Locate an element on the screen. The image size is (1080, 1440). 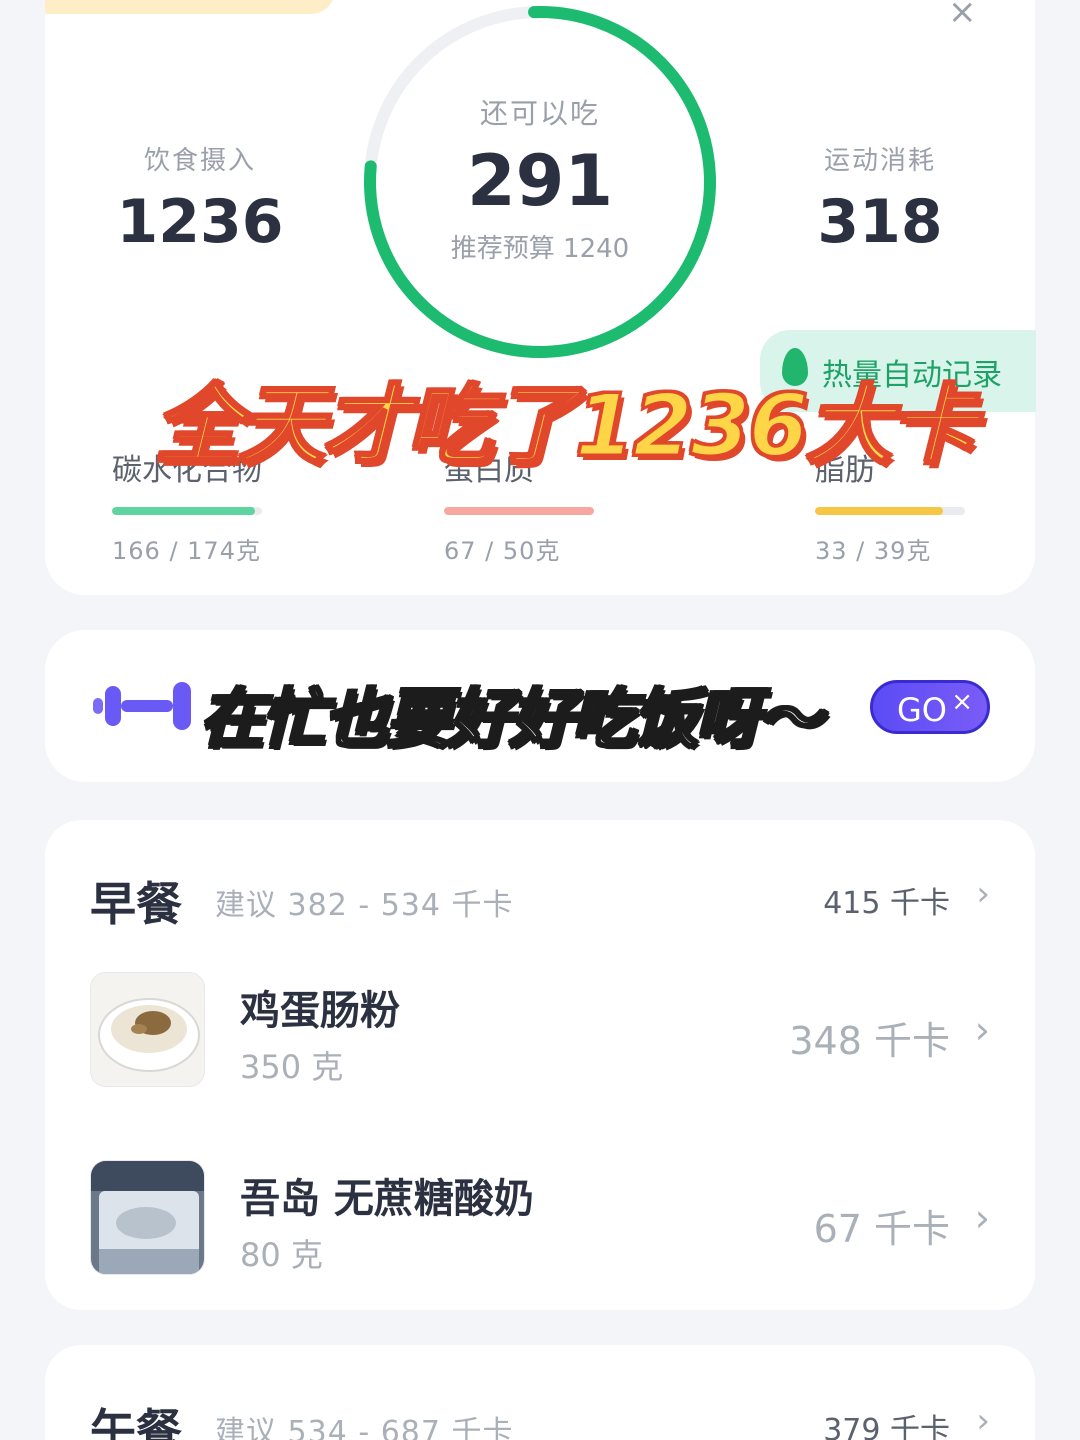
ring-center: 还可以吃 291 推荐预算 1240 is located at coordinates (540, 178).